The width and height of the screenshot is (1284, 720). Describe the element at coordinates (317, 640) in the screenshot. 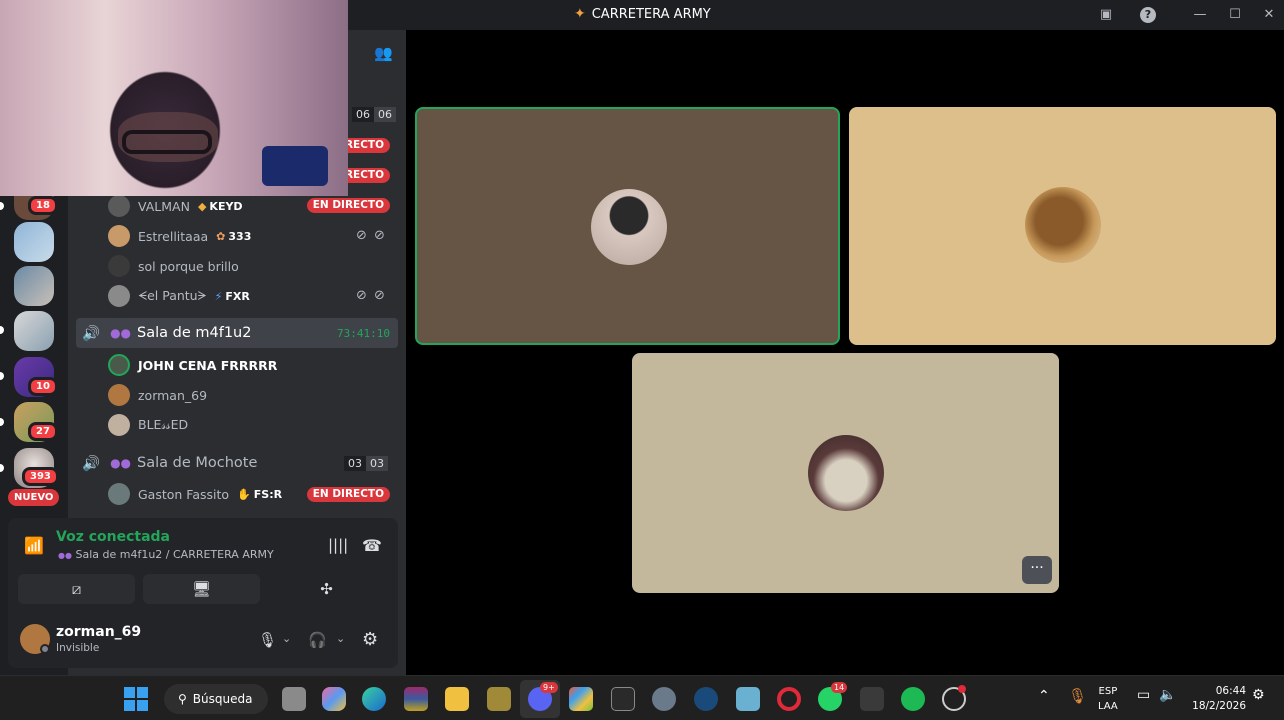

I see `headphones-icon: 🎧` at that location.